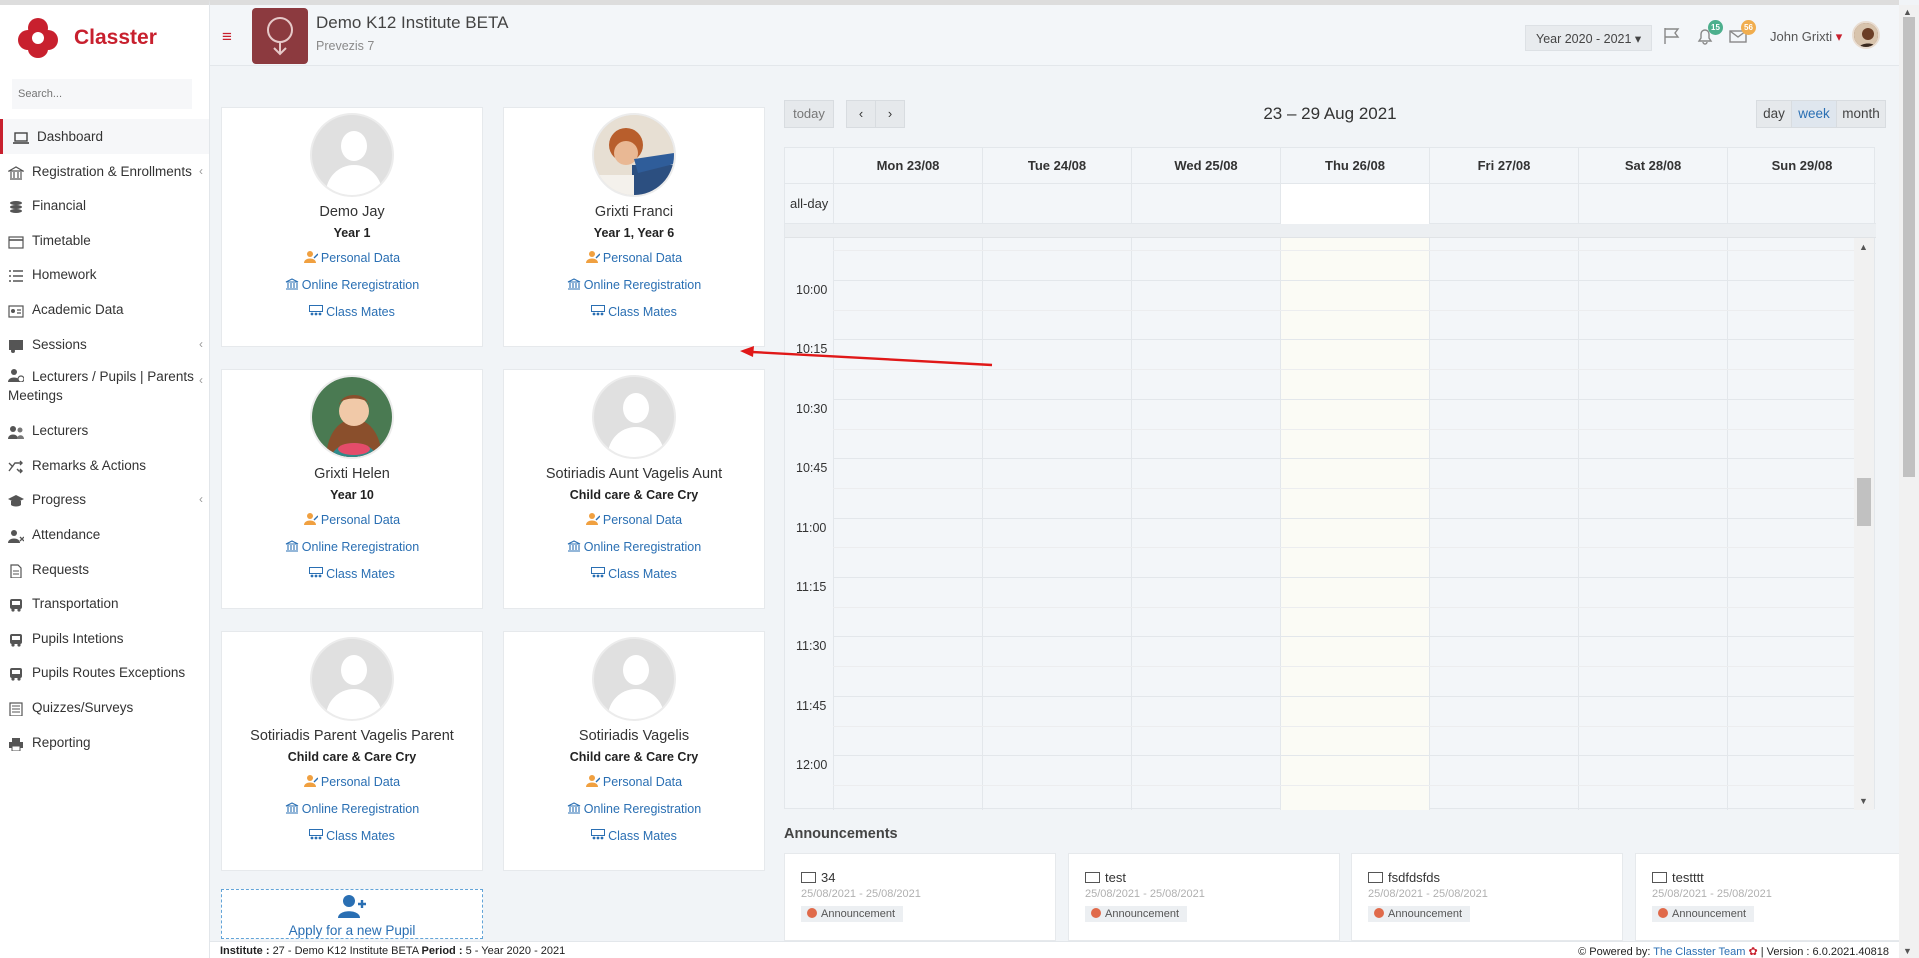 The height and width of the screenshot is (958, 1919). What do you see at coordinates (104, 171) in the screenshot?
I see `sidebar-item-registration-enrollments: Registration & Enrollments ‹` at bounding box center [104, 171].